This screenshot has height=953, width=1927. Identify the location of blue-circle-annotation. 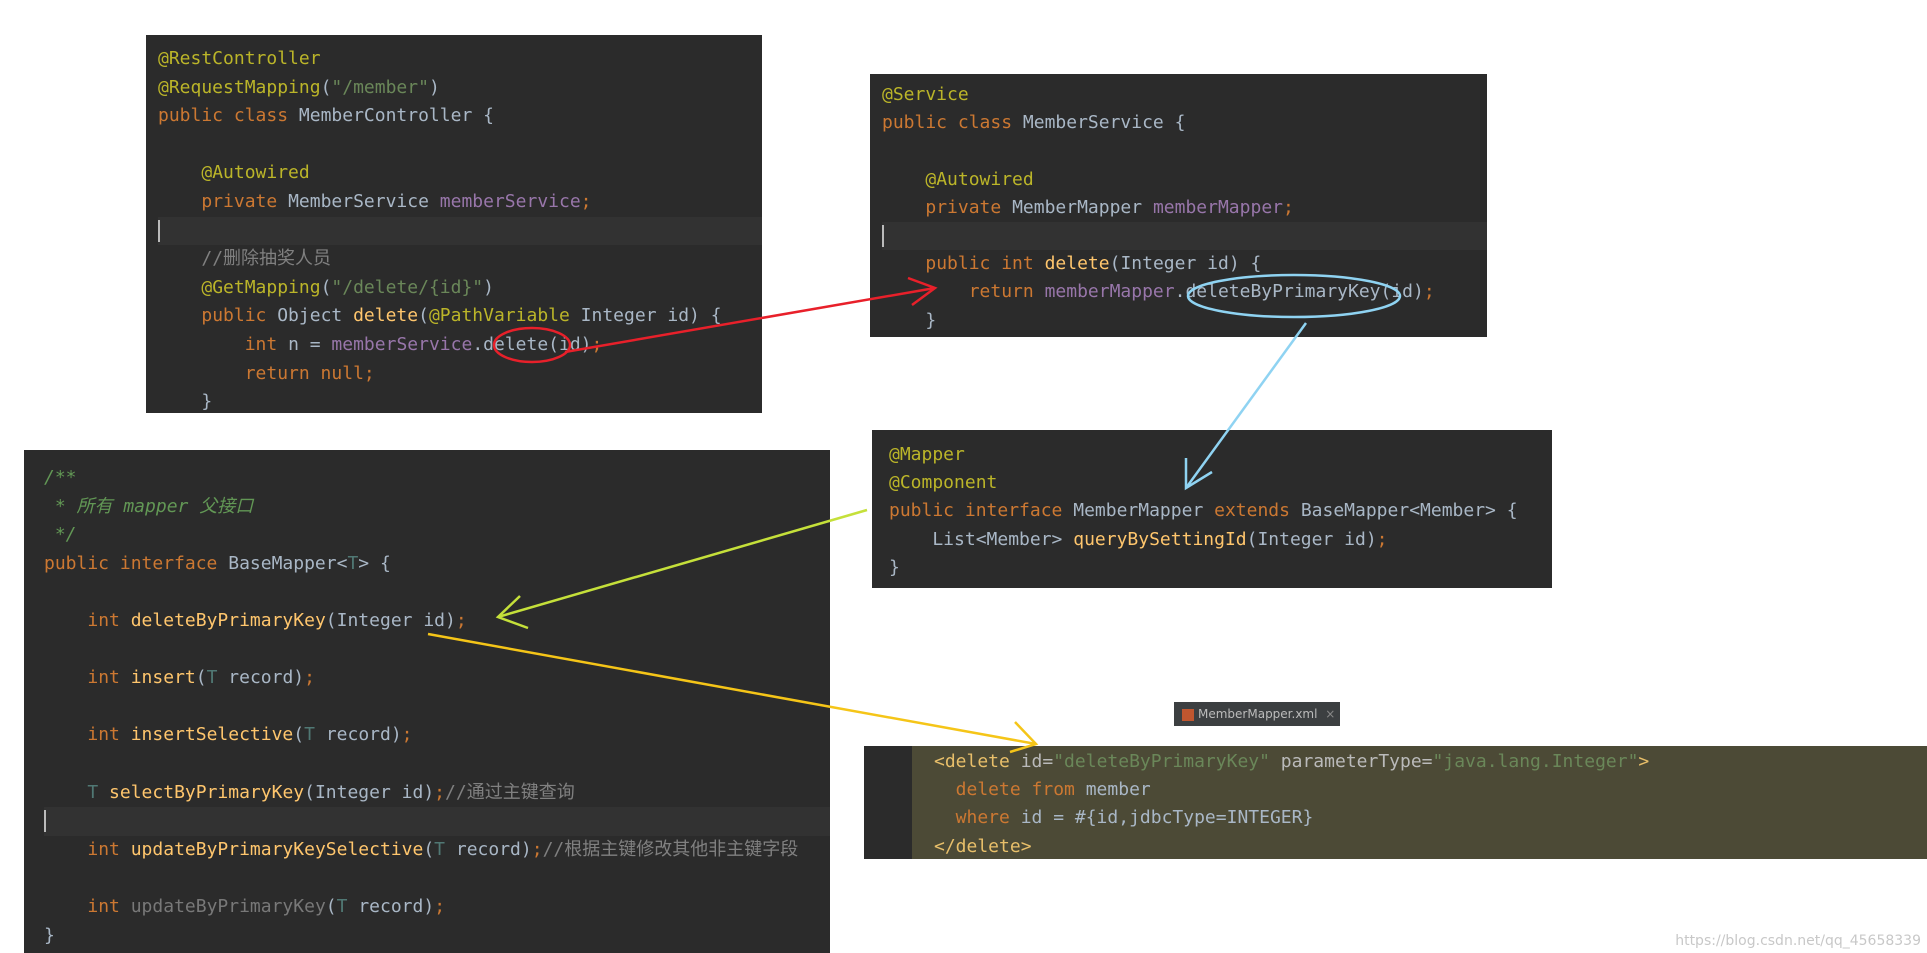
(1294, 296).